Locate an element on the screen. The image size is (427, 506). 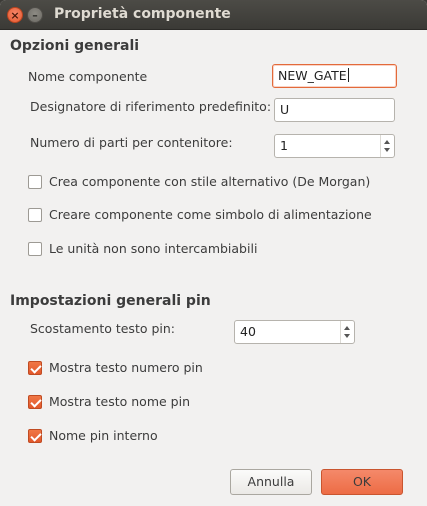
designator-label: Designatore di riferimento predefinito: is located at coordinates (151, 106).